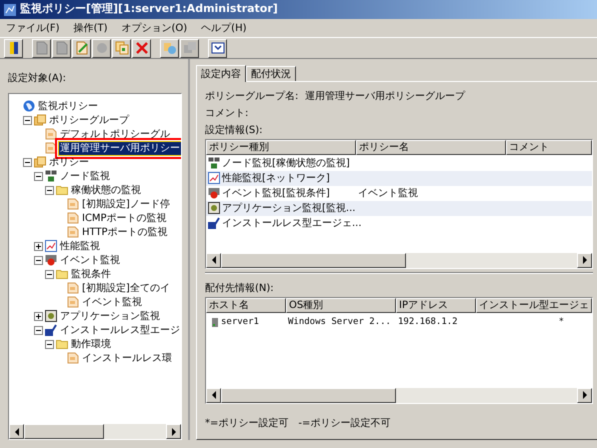 Image resolution: width=597 pixels, height=448 pixels. I want to click on tab: 設定内容, so click(221, 73).